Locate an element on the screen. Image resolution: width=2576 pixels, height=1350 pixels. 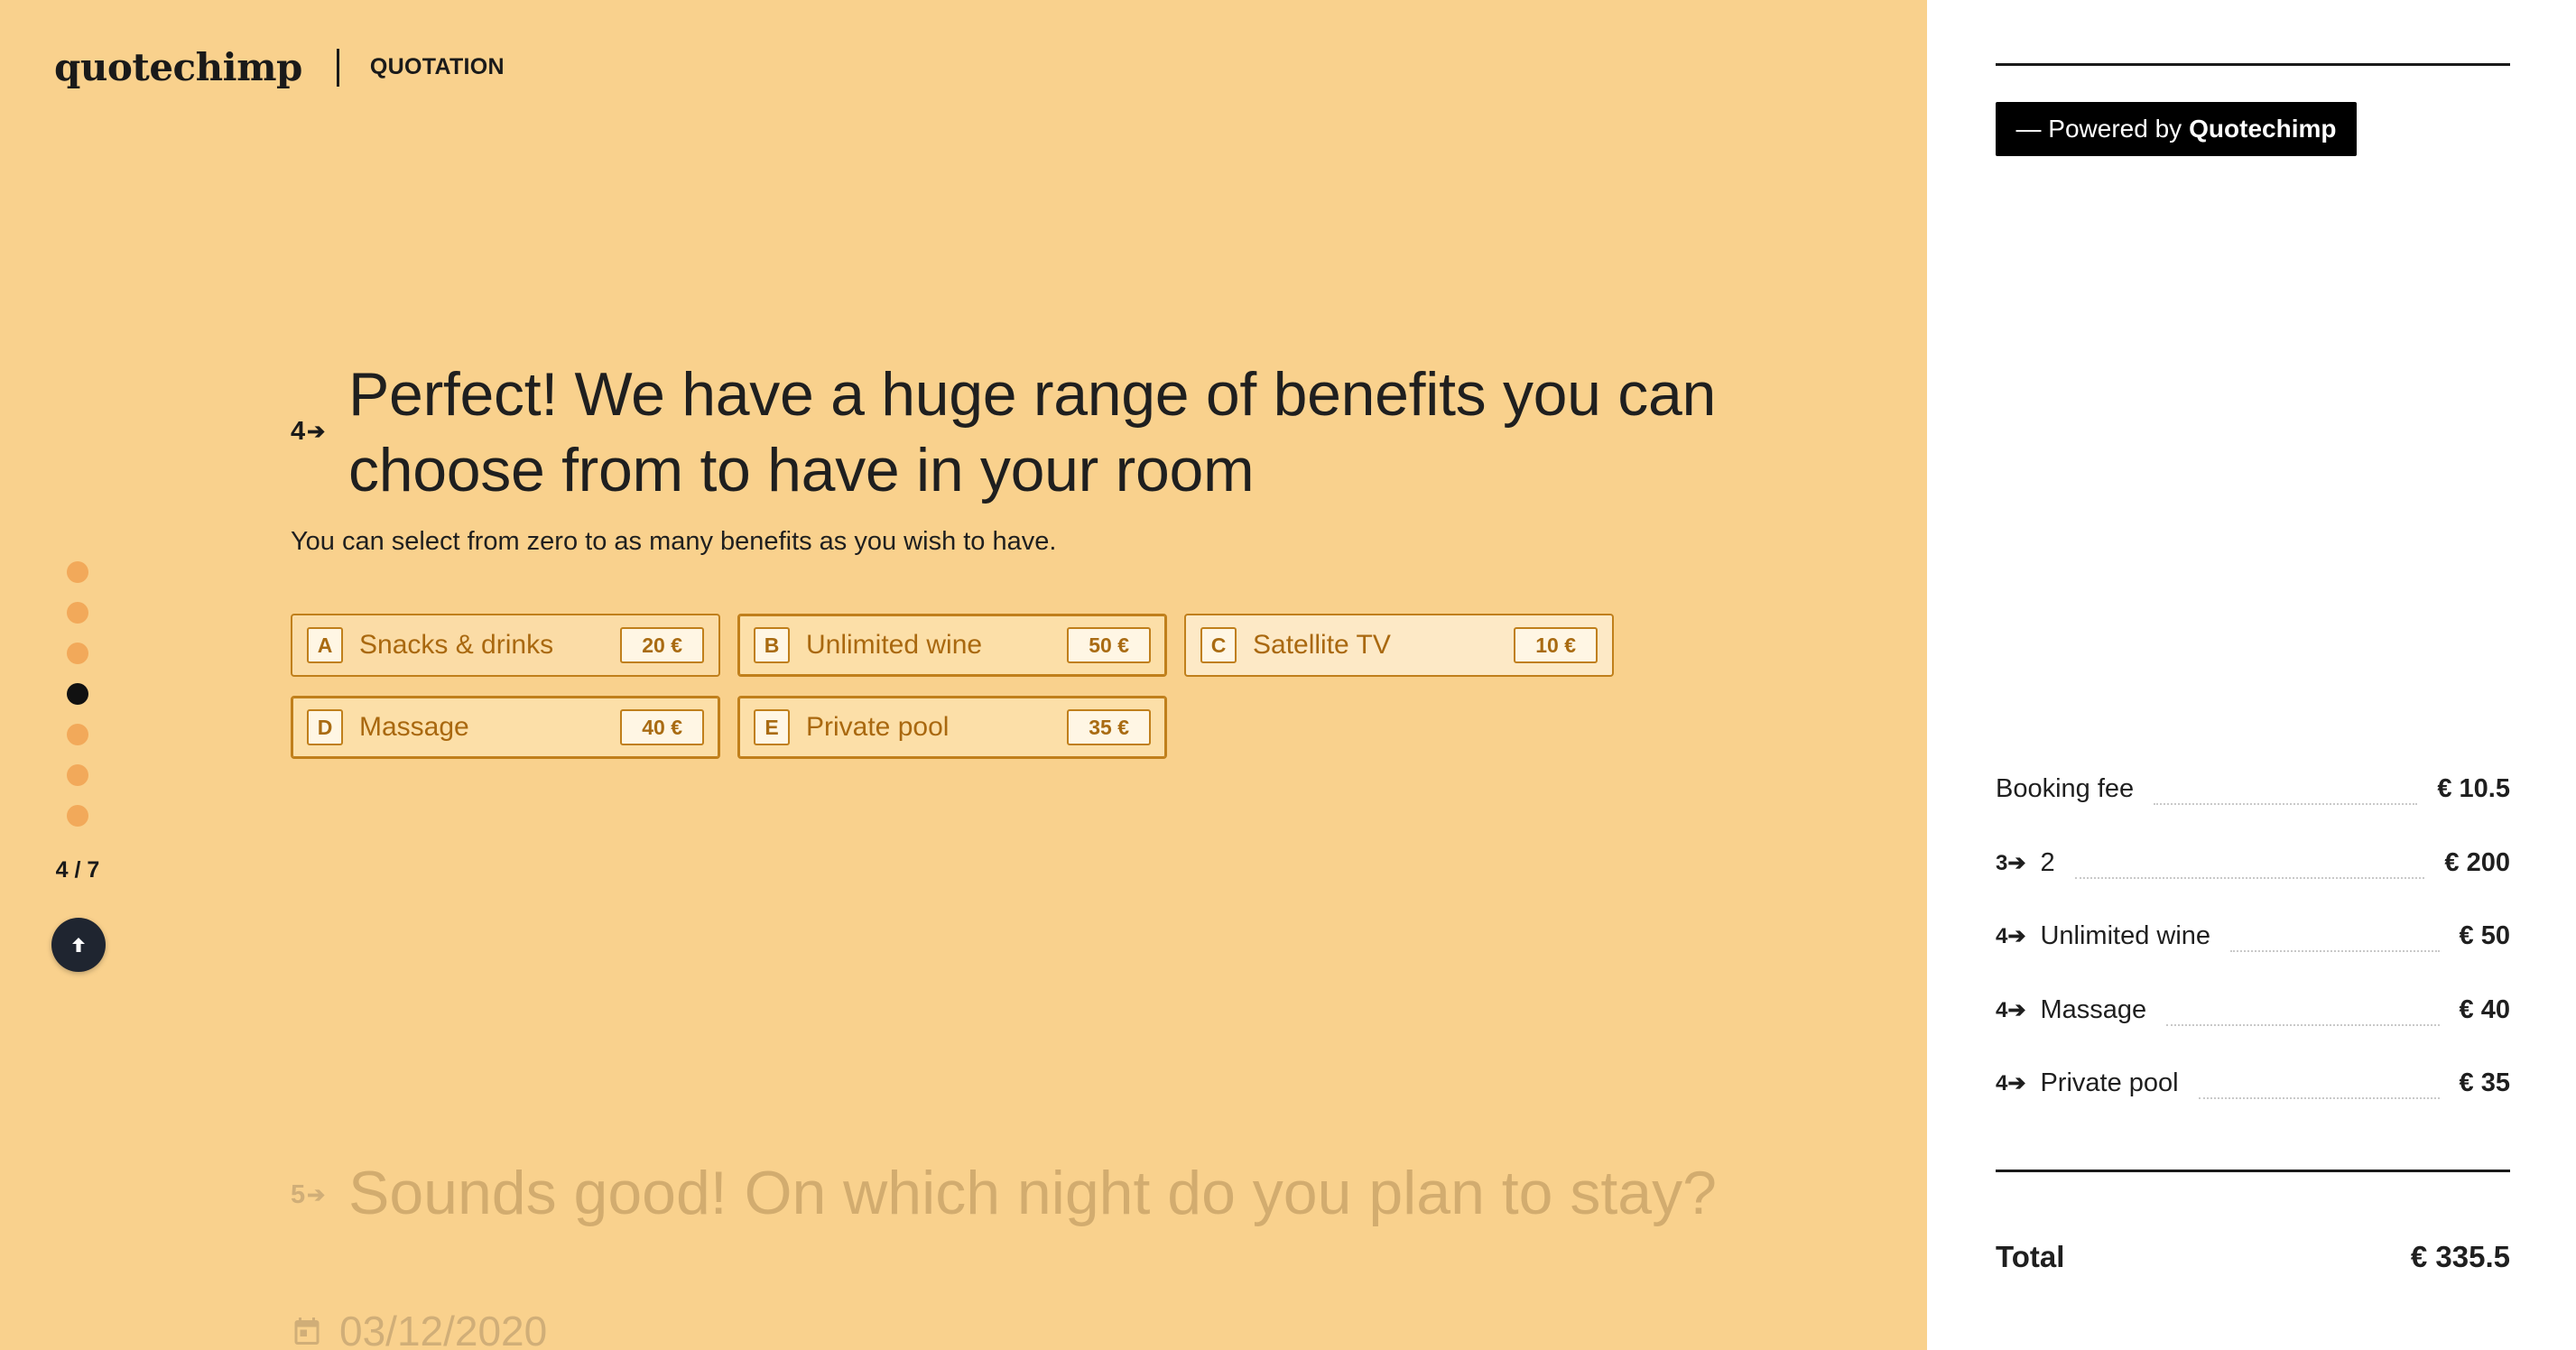
option-price: 35 € is located at coordinates (1109, 727).